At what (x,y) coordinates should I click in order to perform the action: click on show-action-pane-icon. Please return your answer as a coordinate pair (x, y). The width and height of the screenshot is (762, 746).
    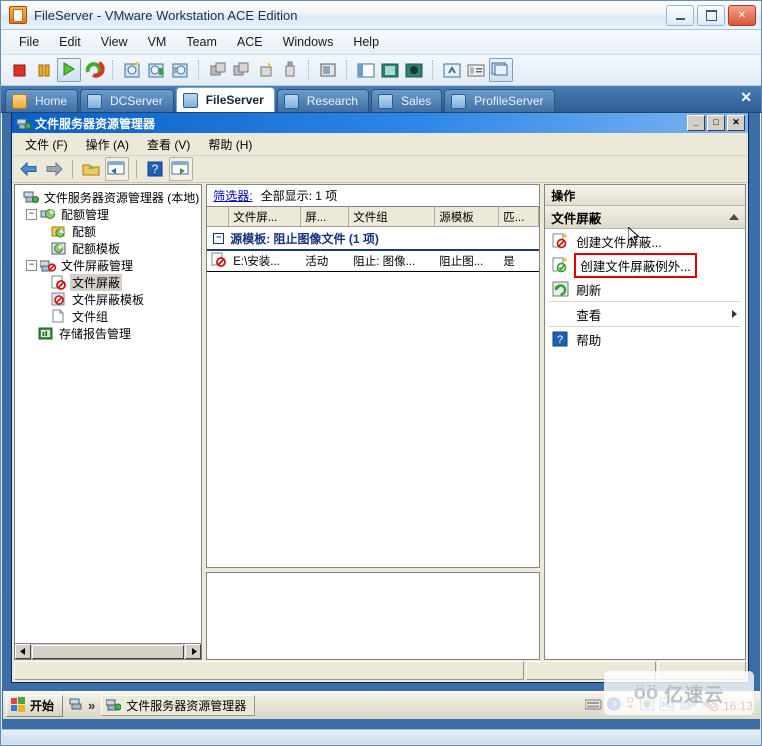
    Looking at the image, I should click on (181, 169).